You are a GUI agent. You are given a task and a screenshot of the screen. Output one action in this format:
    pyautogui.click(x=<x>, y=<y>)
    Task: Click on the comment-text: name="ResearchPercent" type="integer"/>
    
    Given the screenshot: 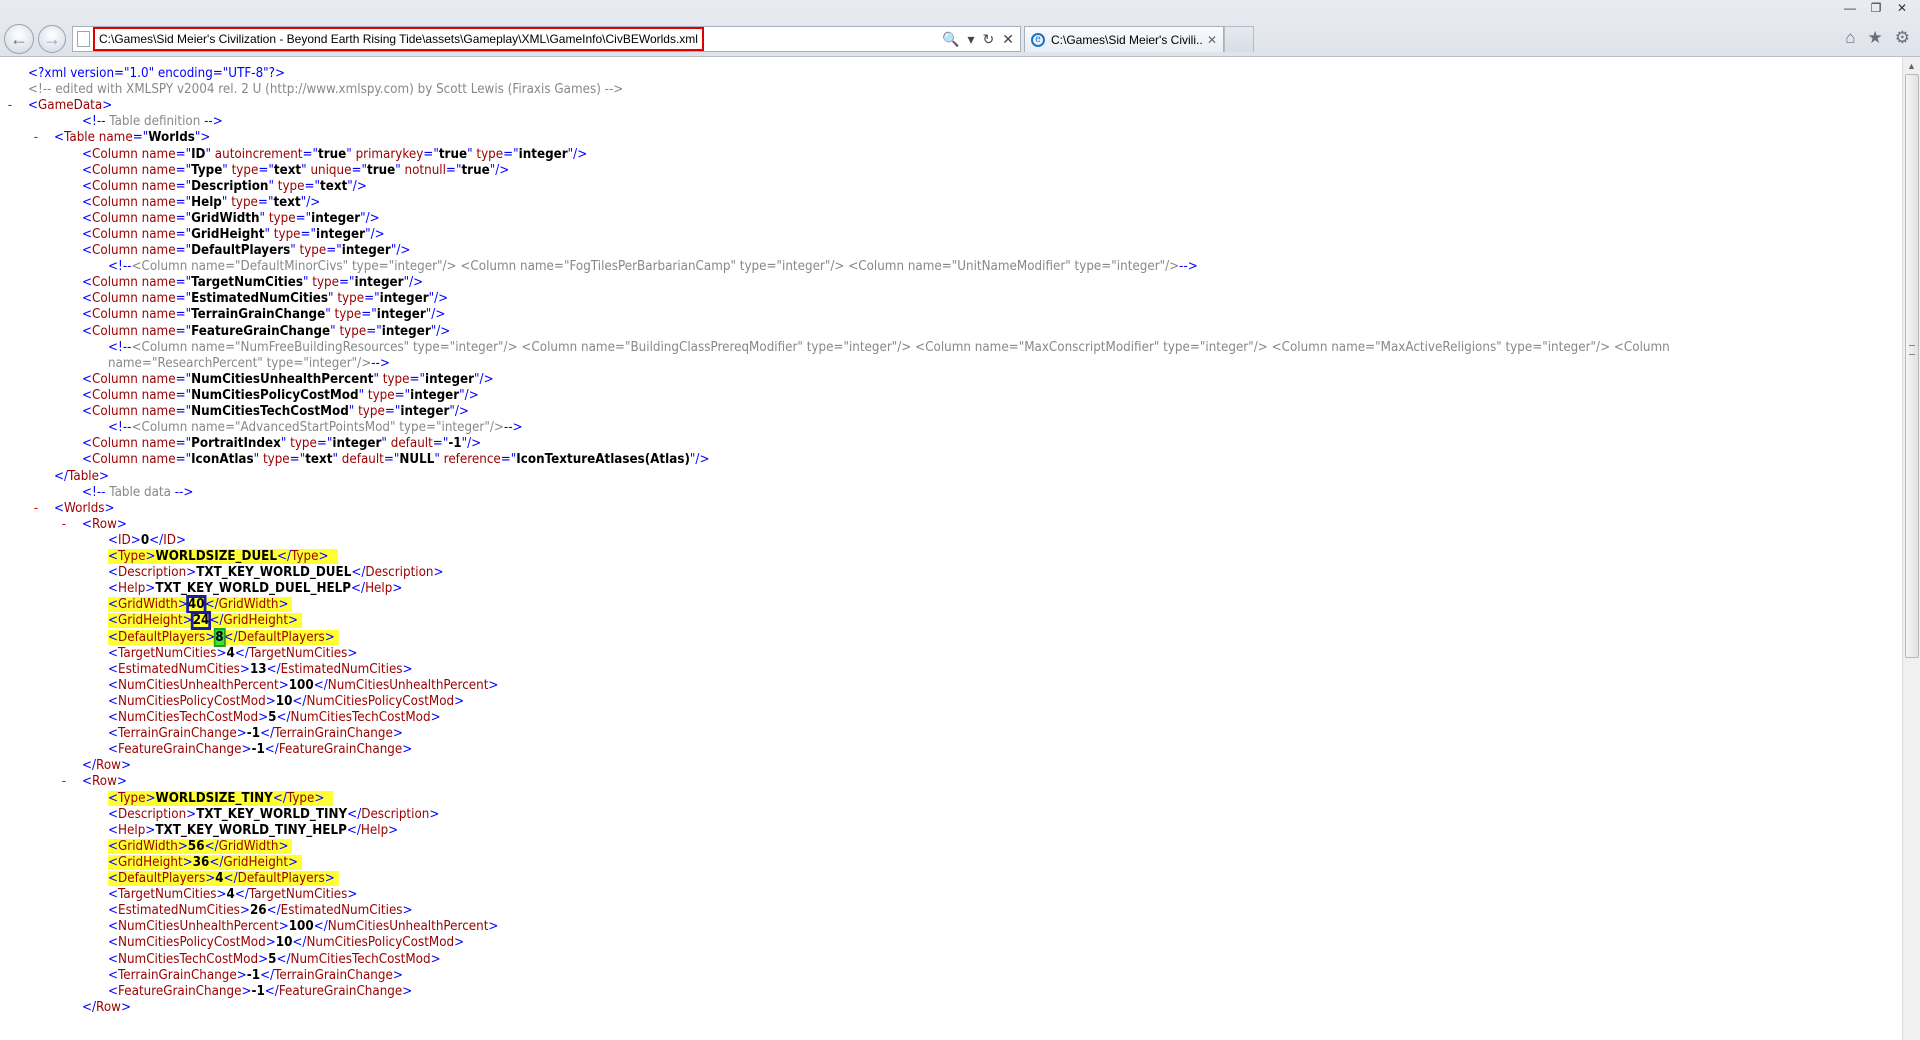 What is the action you would take?
    pyautogui.click(x=240, y=363)
    